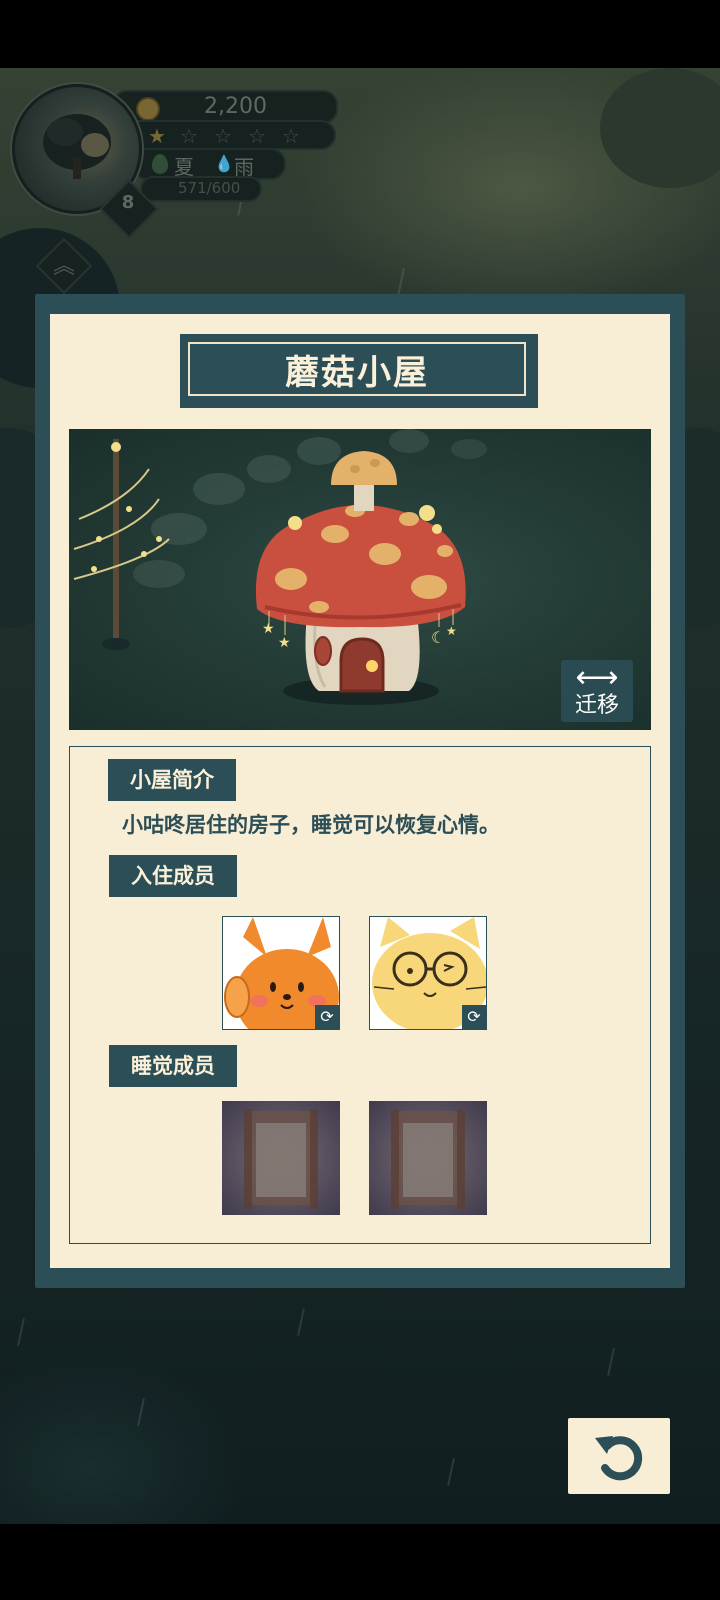  Describe the element at coordinates (173, 876) in the screenshot. I see `residents-header: 入住成员` at that location.